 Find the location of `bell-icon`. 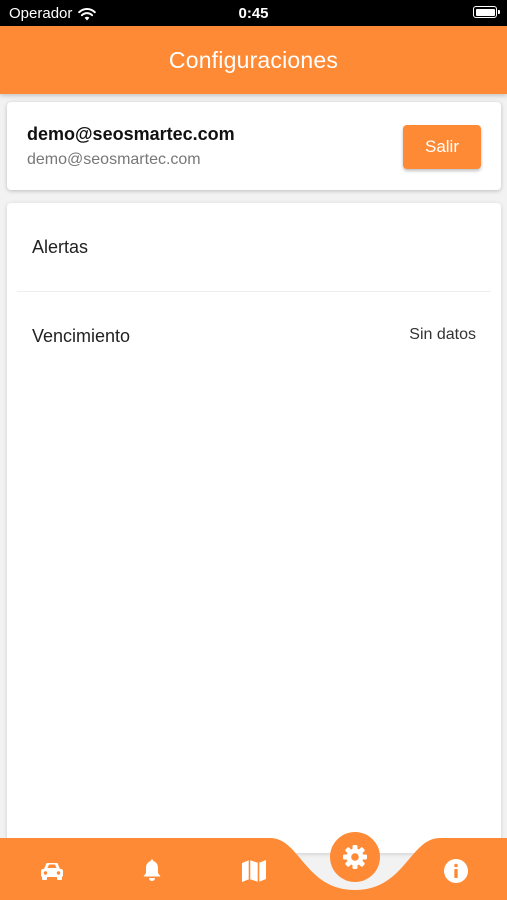

bell-icon is located at coordinates (152, 870).